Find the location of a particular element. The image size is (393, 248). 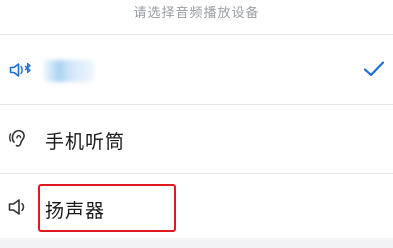

sheet-header: 请选择音频播放设备 is located at coordinates (196, 16).